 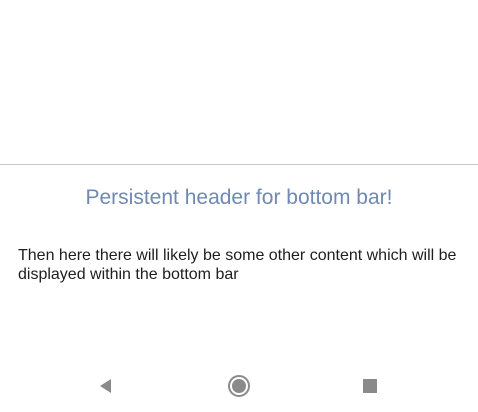 I want to click on recents-square-icon, so click(x=370, y=386).